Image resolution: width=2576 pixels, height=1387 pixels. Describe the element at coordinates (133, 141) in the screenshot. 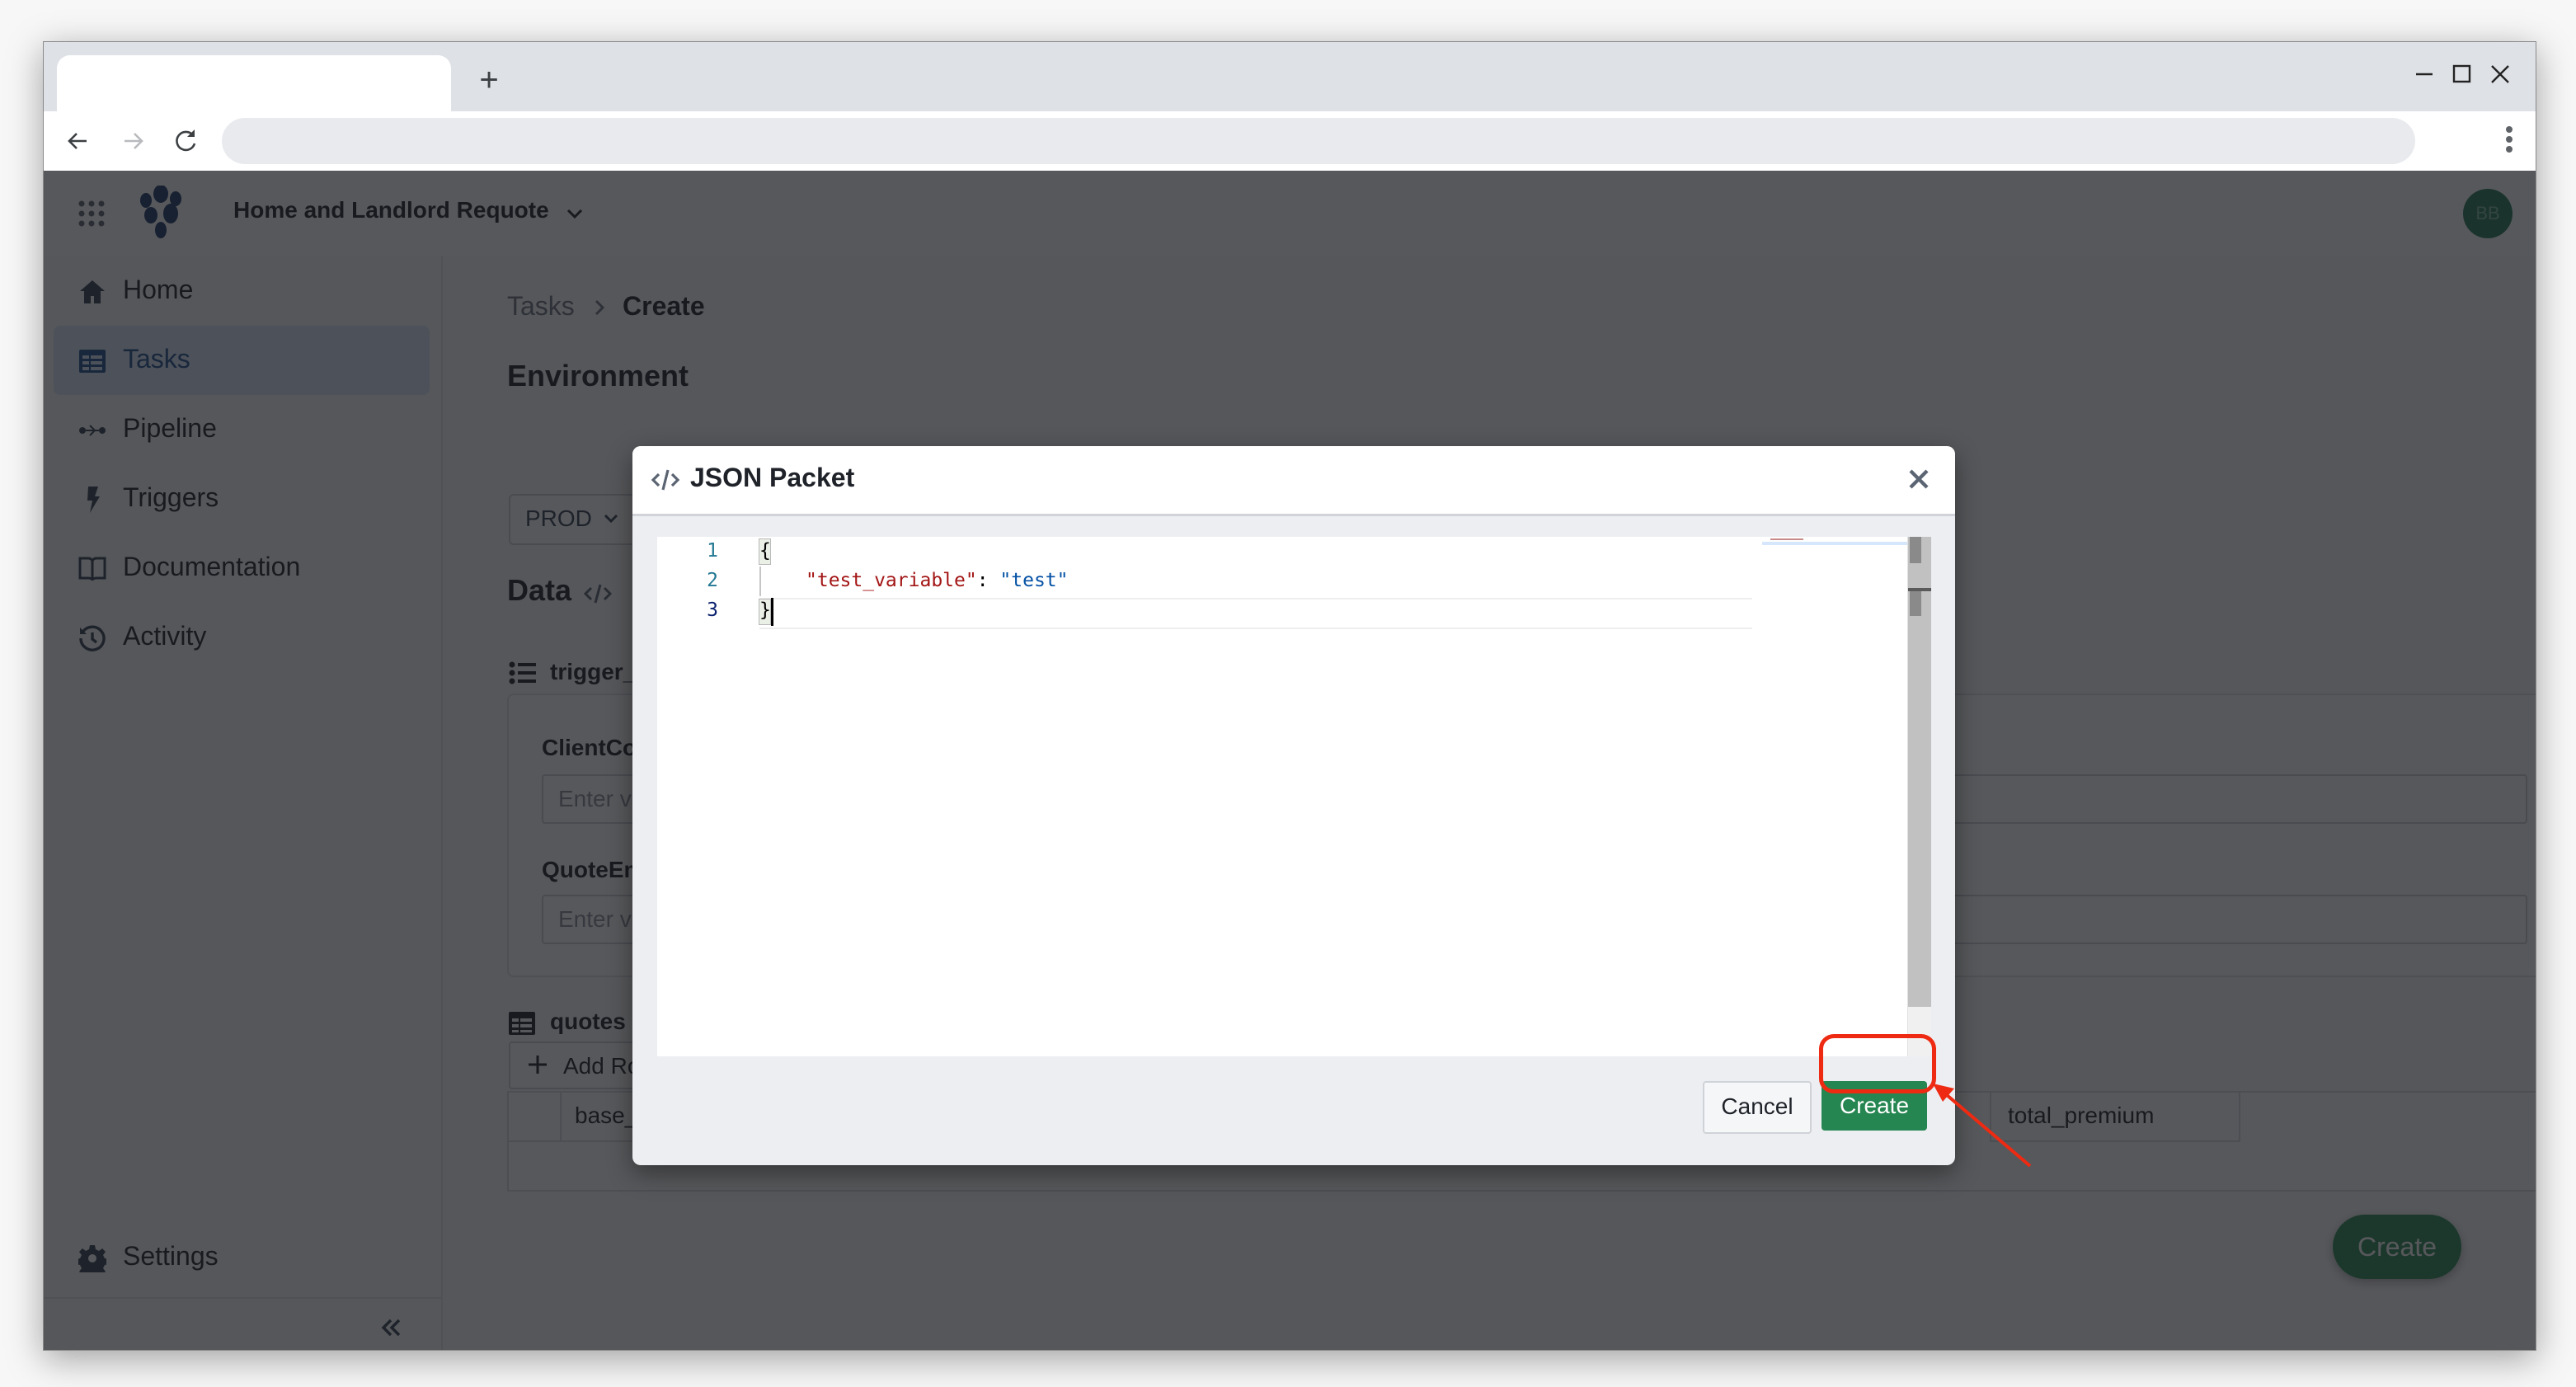

I see `forward-arrow-icon` at that location.